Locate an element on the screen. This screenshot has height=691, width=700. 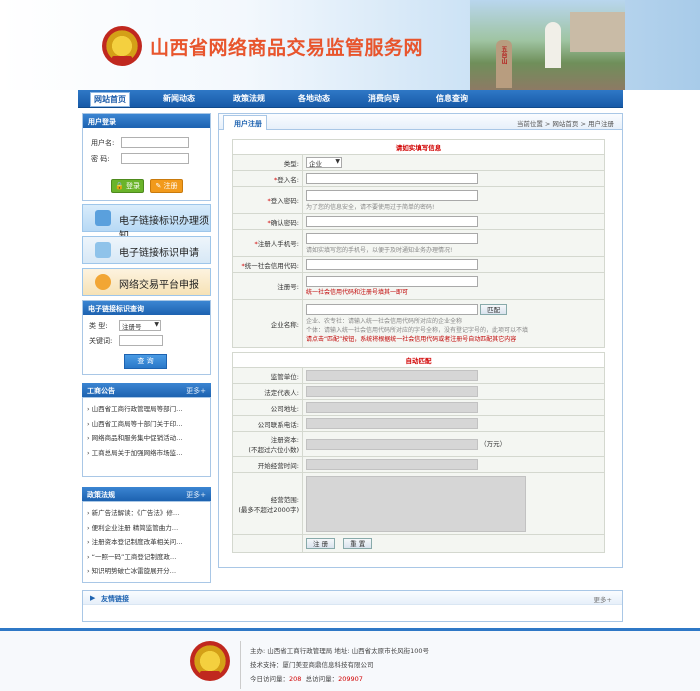
company-name-input is located at coordinates (392, 309).